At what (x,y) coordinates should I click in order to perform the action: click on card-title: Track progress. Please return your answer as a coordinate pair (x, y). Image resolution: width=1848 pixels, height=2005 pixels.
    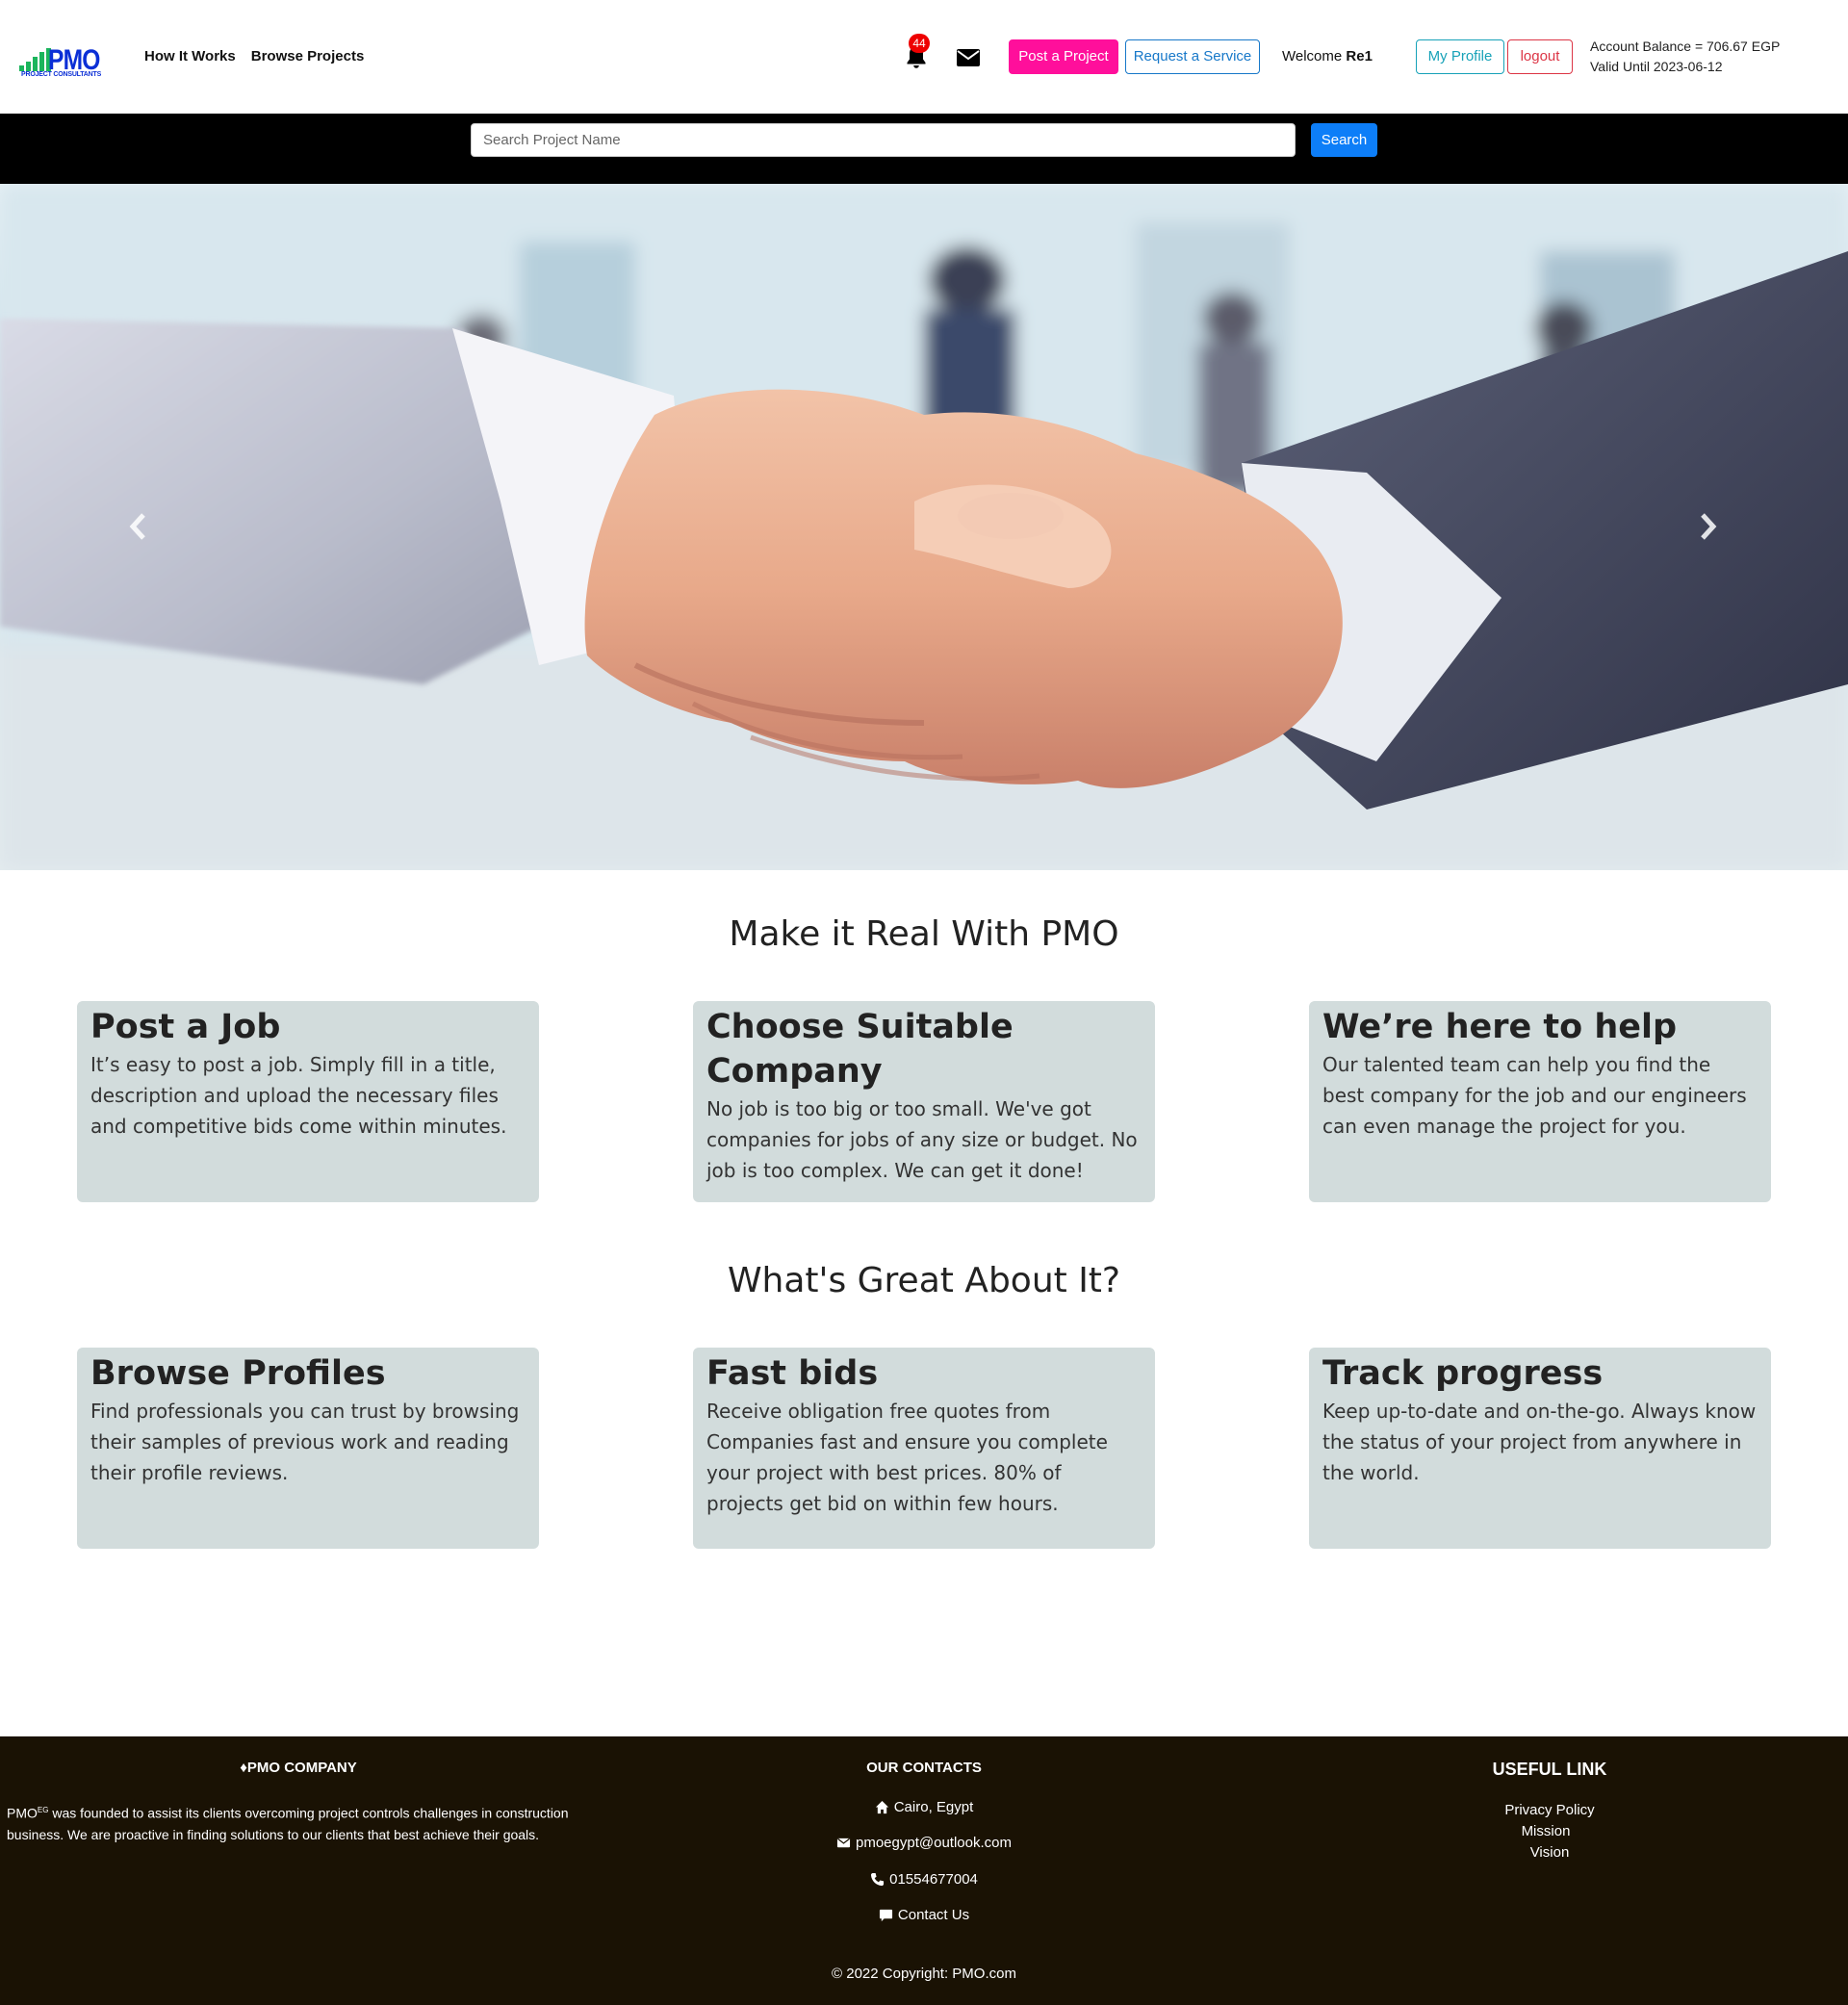
    Looking at the image, I should click on (1463, 1373).